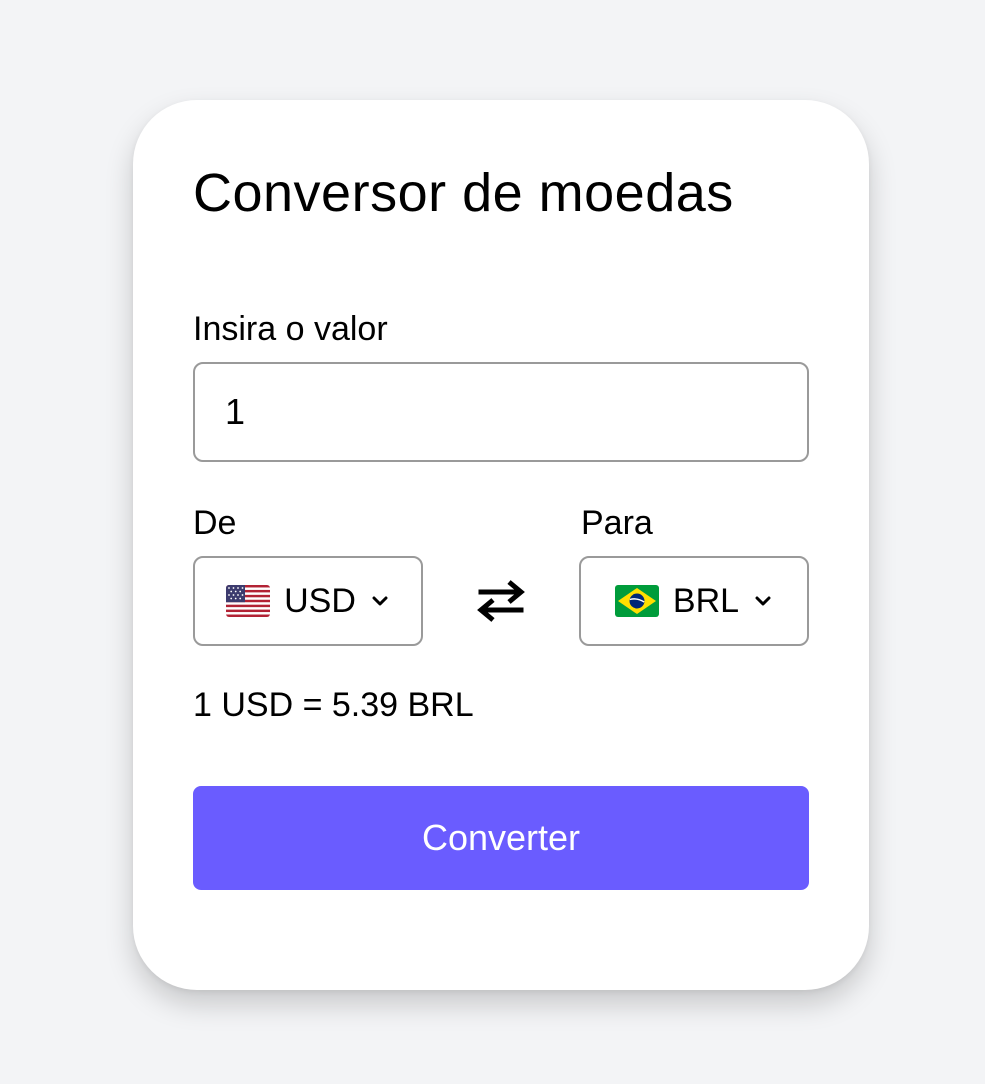 This screenshot has height=1084, width=985. What do you see at coordinates (463, 193) in the screenshot?
I see `page-title: Conversor de moedas` at bounding box center [463, 193].